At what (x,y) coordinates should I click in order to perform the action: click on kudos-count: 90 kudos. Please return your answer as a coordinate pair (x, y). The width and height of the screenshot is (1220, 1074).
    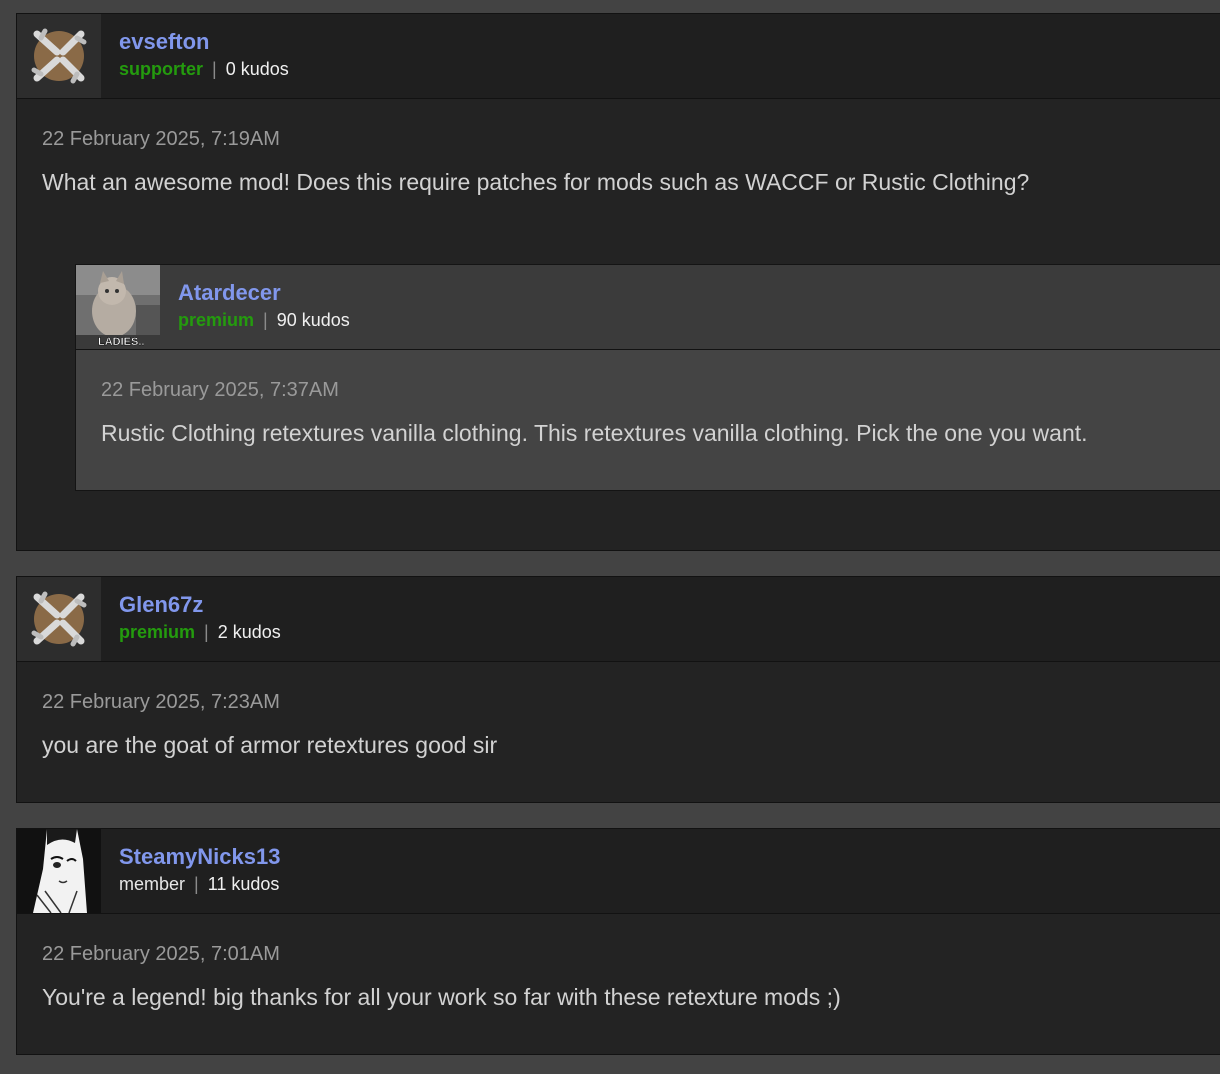
    Looking at the image, I should click on (313, 320).